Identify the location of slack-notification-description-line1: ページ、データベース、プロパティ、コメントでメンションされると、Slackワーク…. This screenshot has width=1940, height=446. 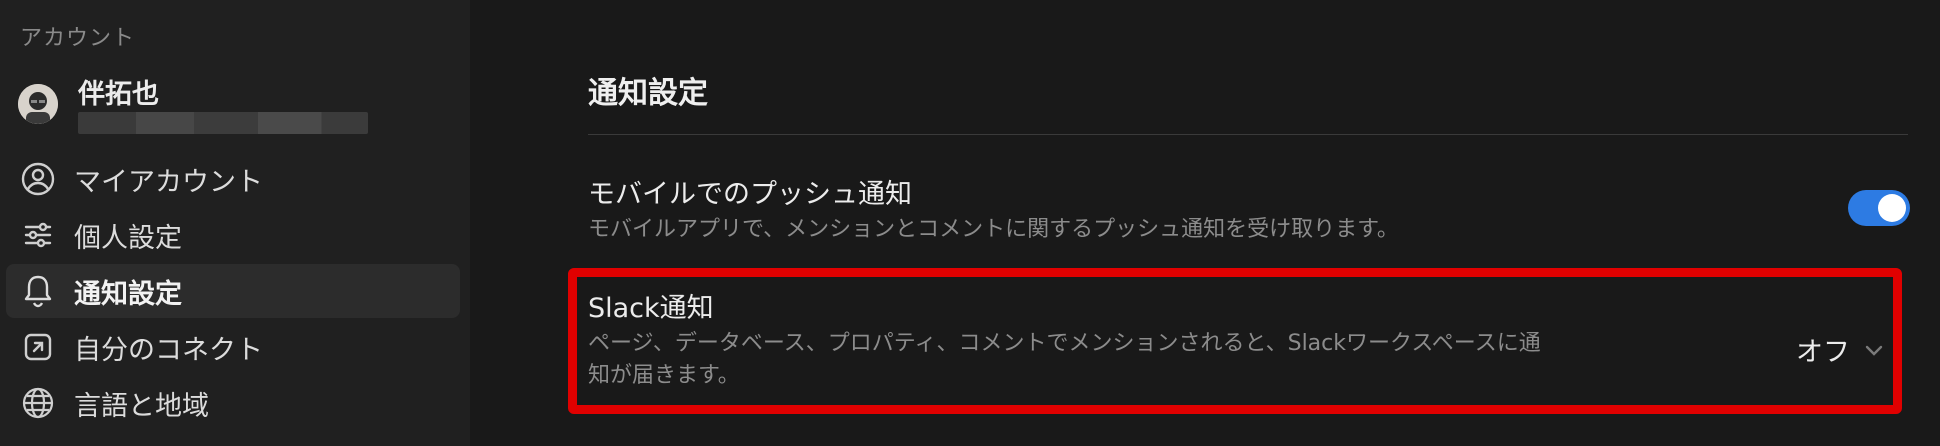
(1064, 343).